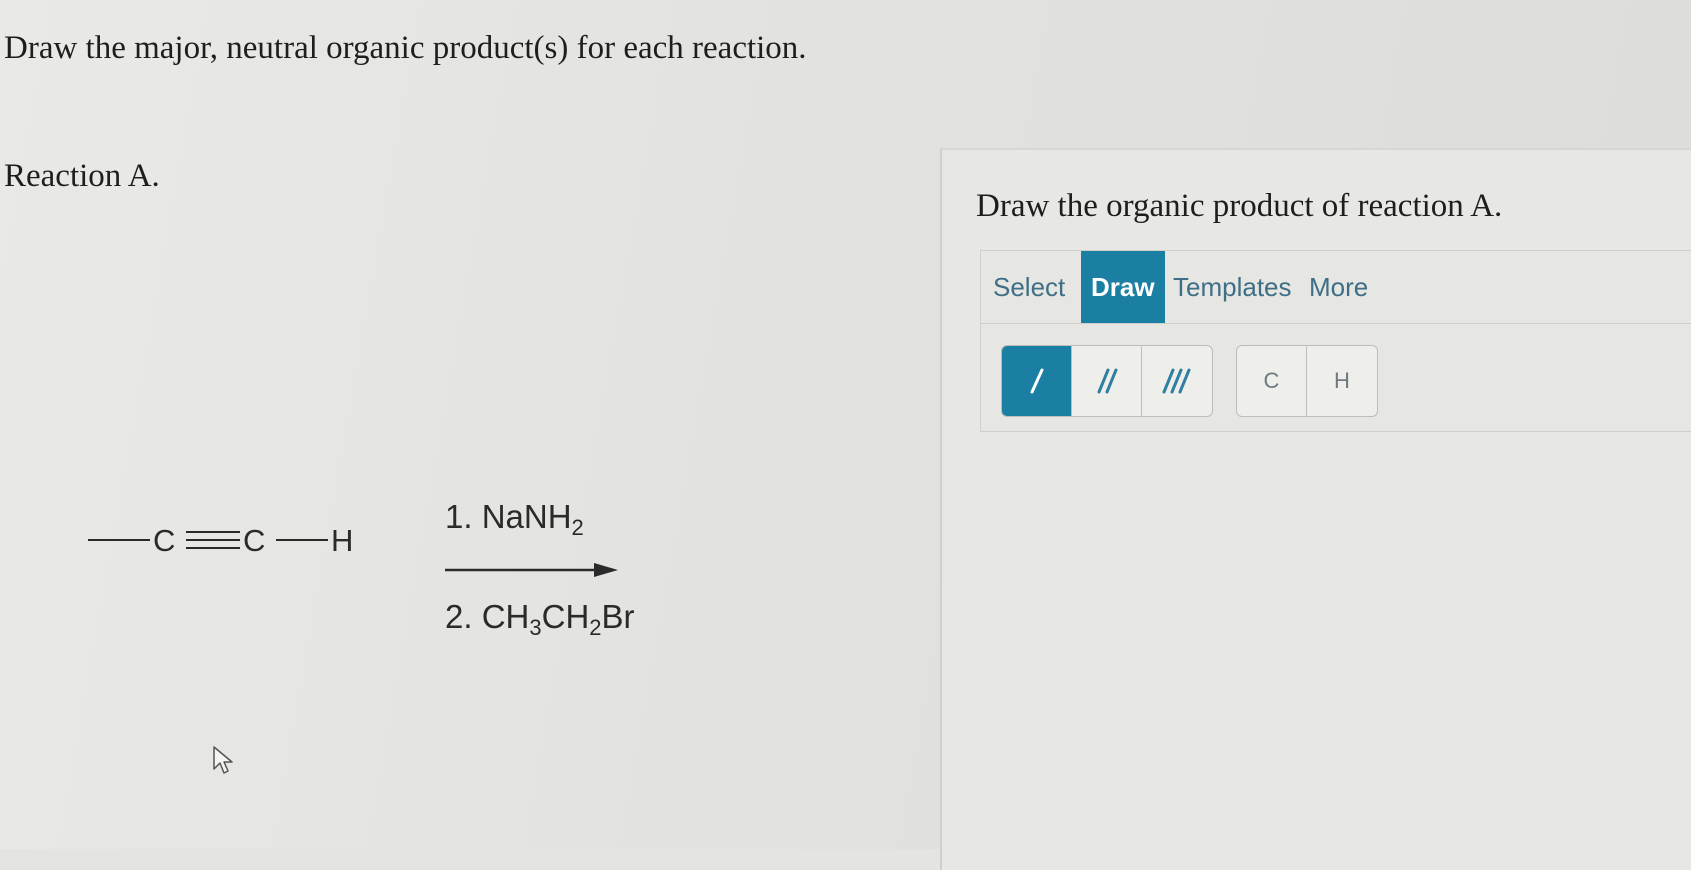  What do you see at coordinates (254, 540) in the screenshot?
I see `atom-carbon-2: C` at bounding box center [254, 540].